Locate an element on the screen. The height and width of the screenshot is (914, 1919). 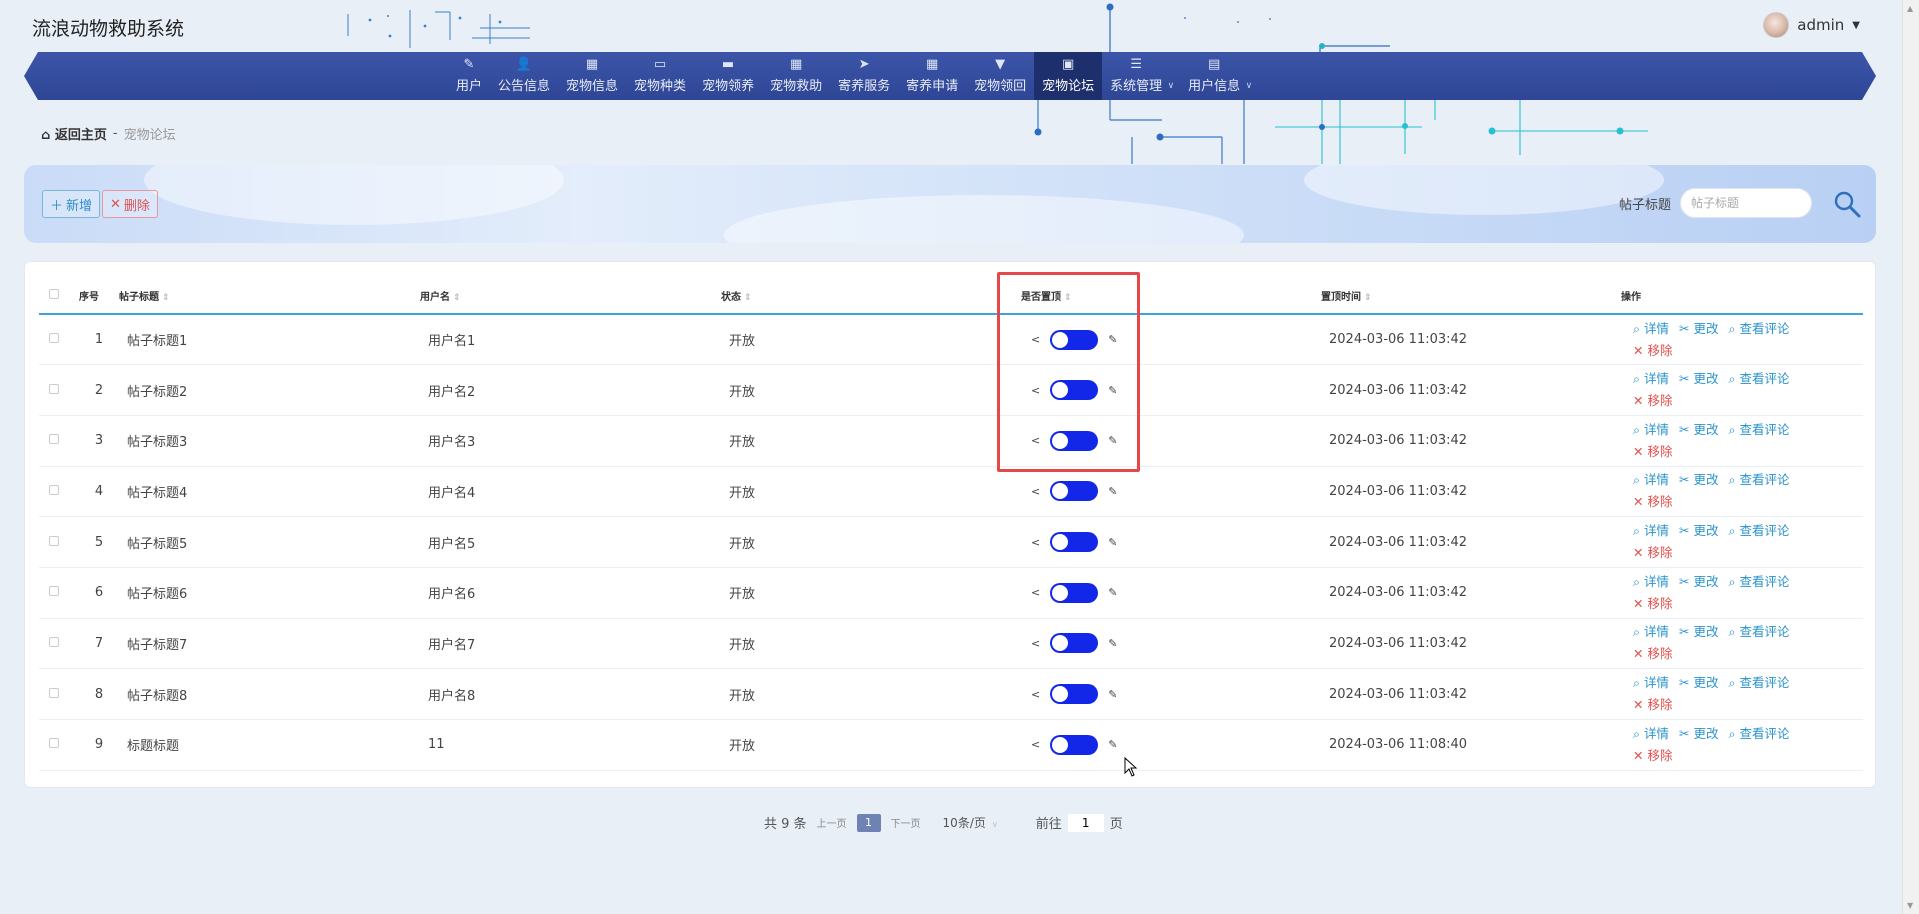
search-icon: ⌕ is located at coordinates (1637, 379).